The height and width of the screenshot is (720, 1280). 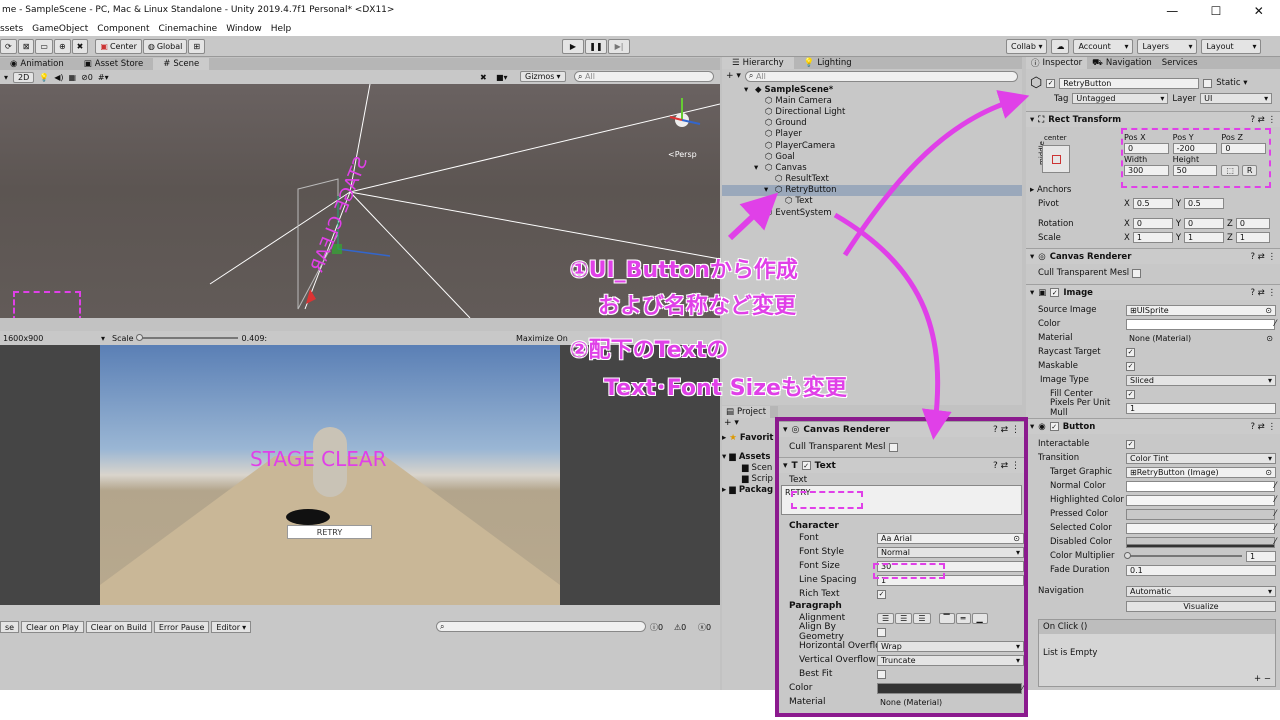 What do you see at coordinates (872, 89) in the screenshot?
I see `hierarchy-item: ▾ ◆ SampleScene*` at bounding box center [872, 89].